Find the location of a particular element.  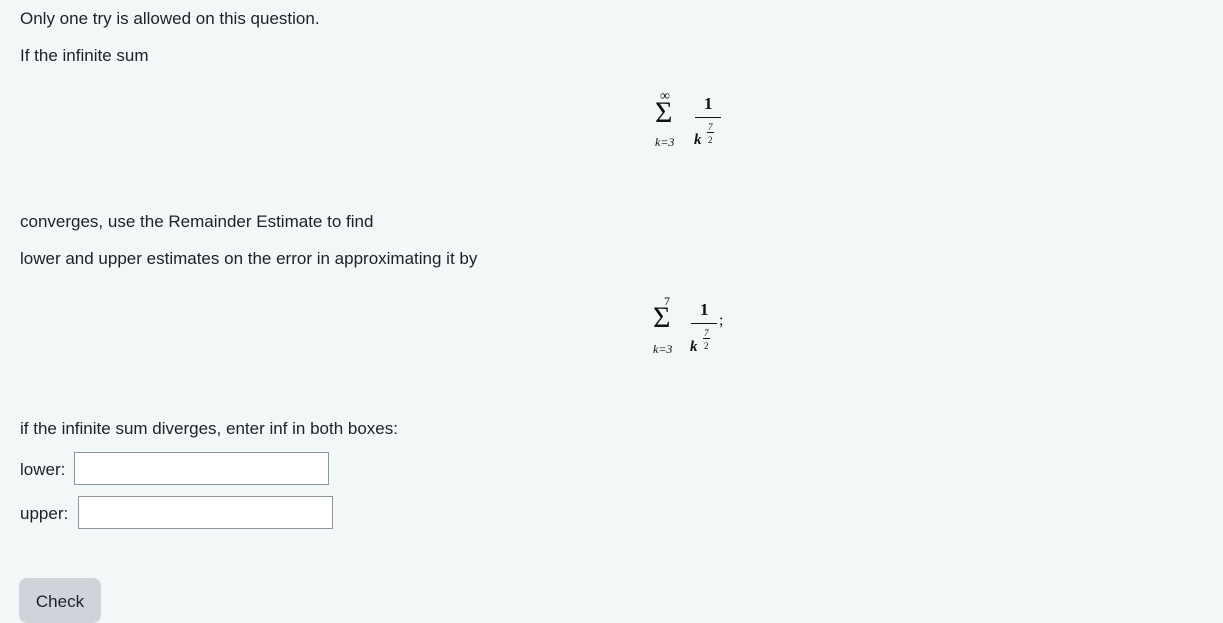

lower-label: lower: is located at coordinates (43, 469).